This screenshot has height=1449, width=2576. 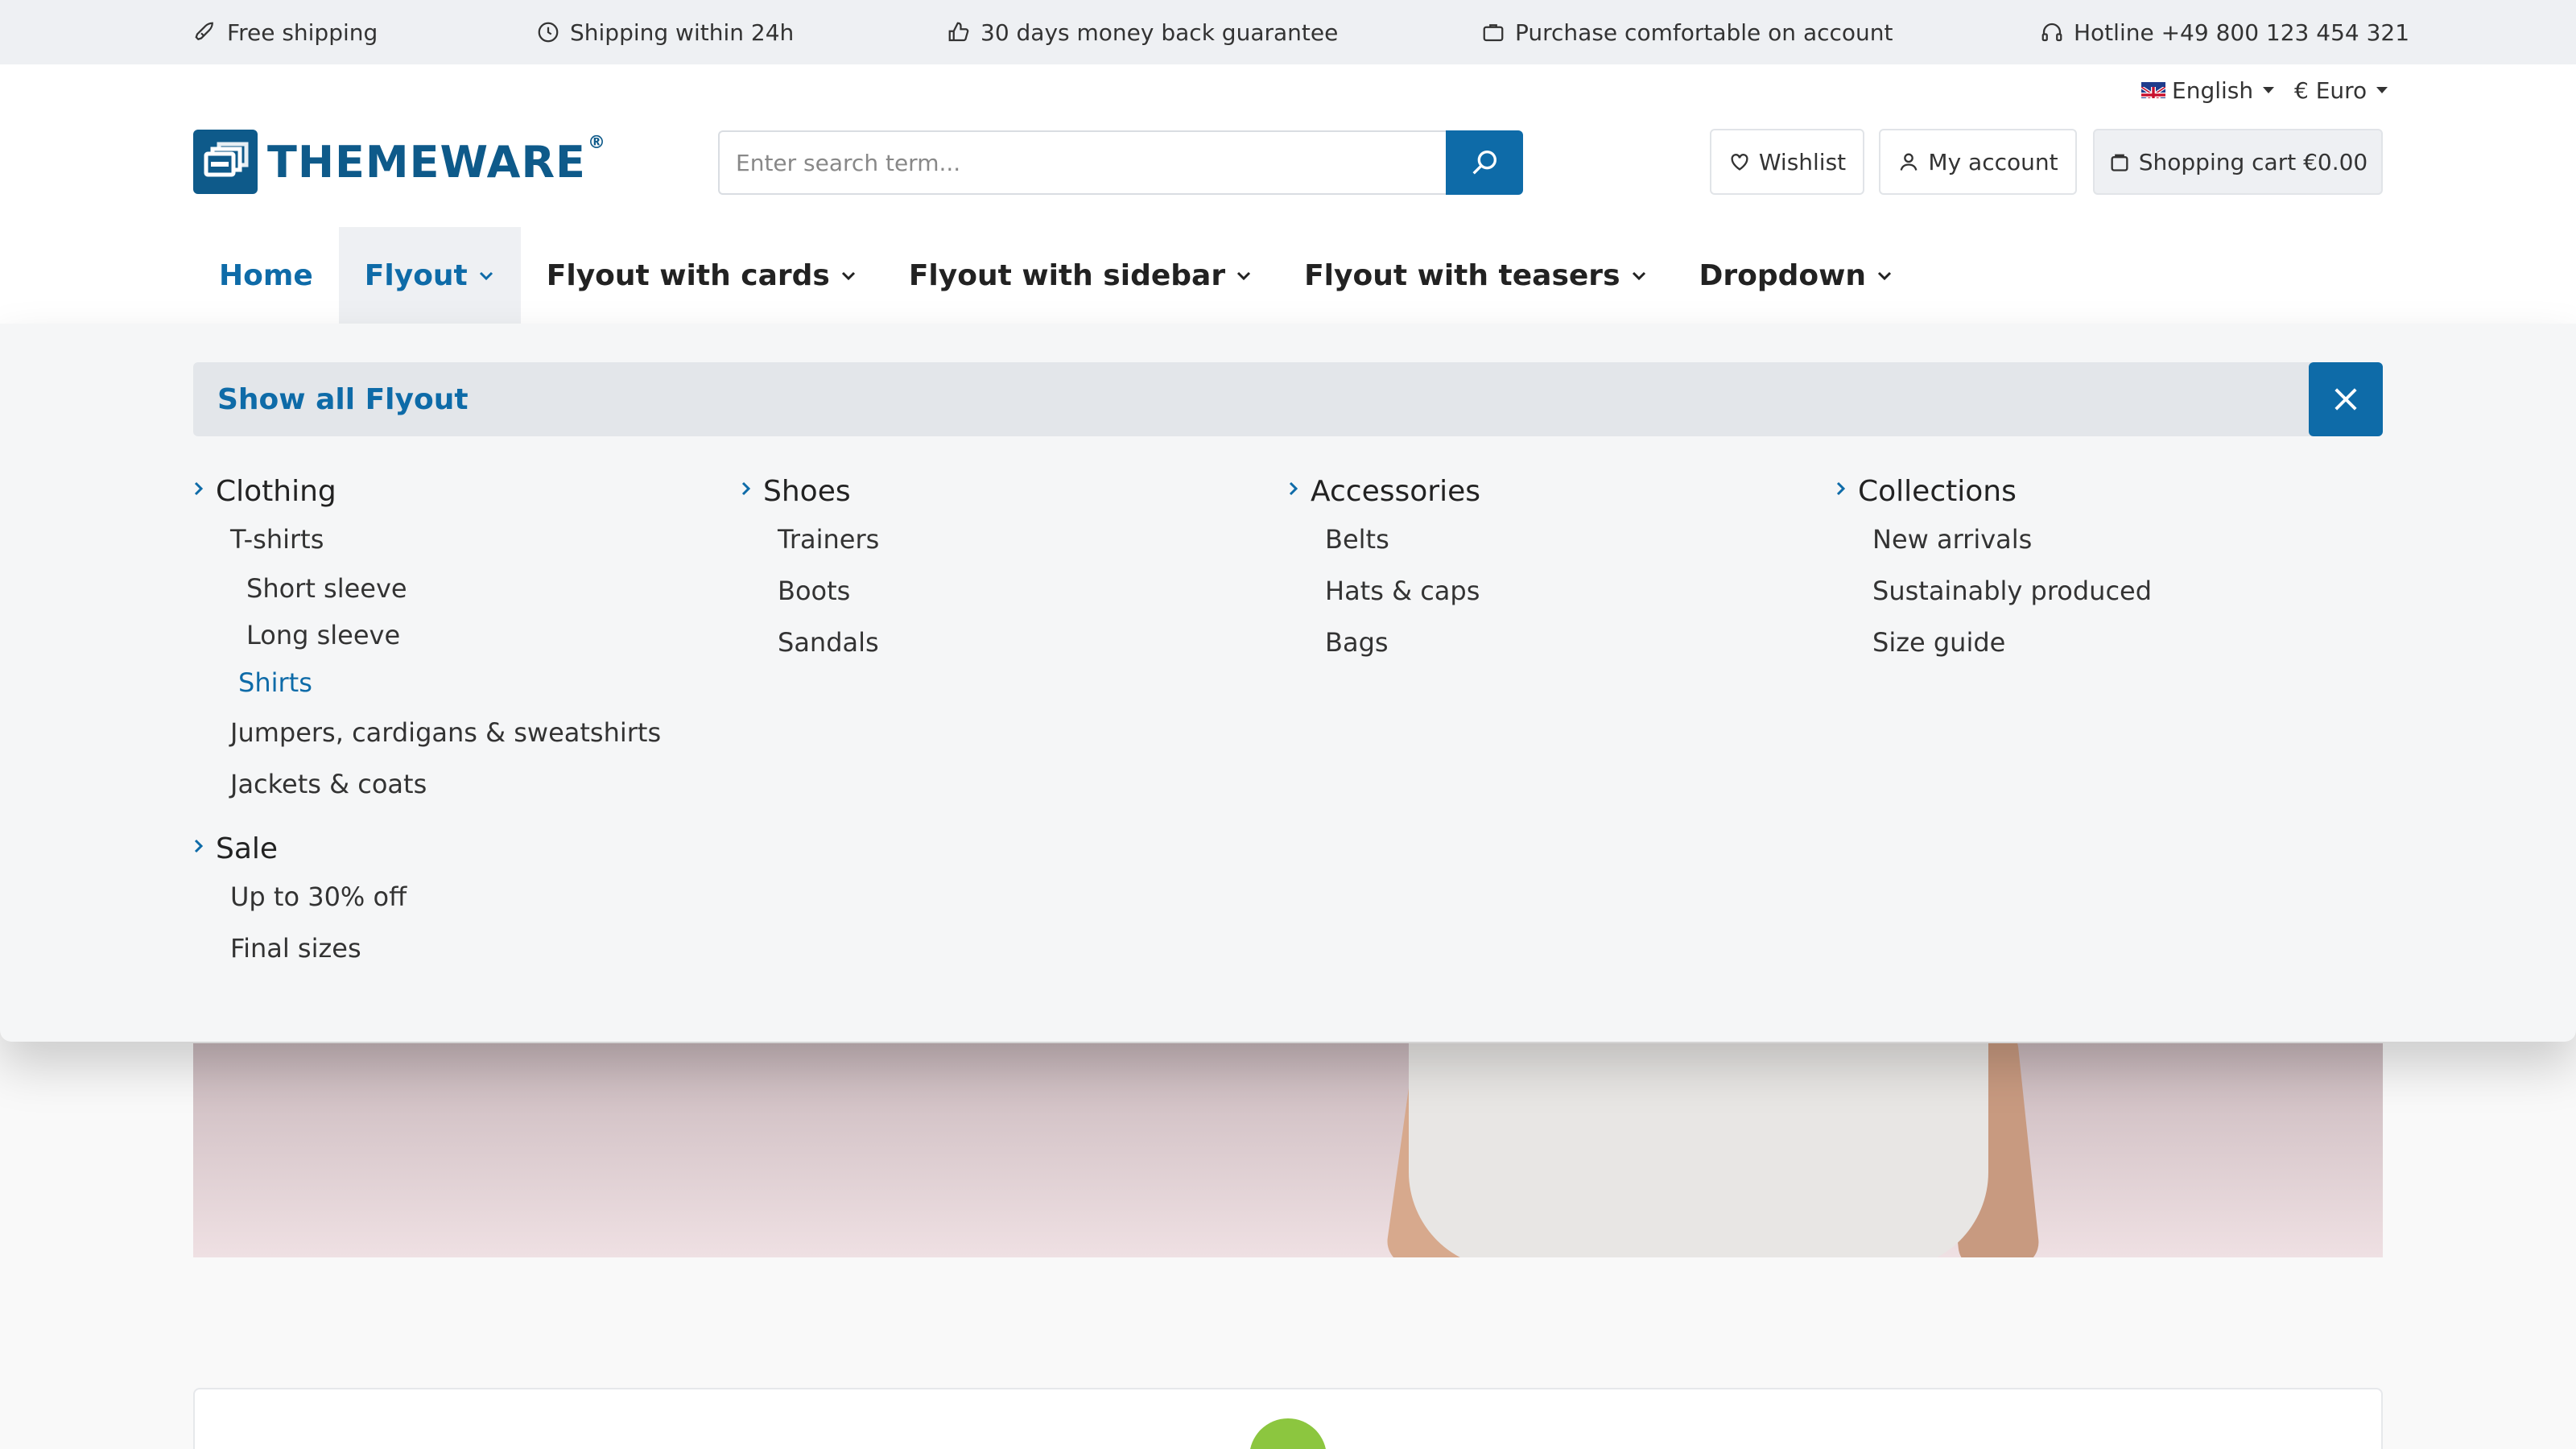 What do you see at coordinates (682, 32) in the screenshot?
I see `usp-label: Shipping within 24h` at bounding box center [682, 32].